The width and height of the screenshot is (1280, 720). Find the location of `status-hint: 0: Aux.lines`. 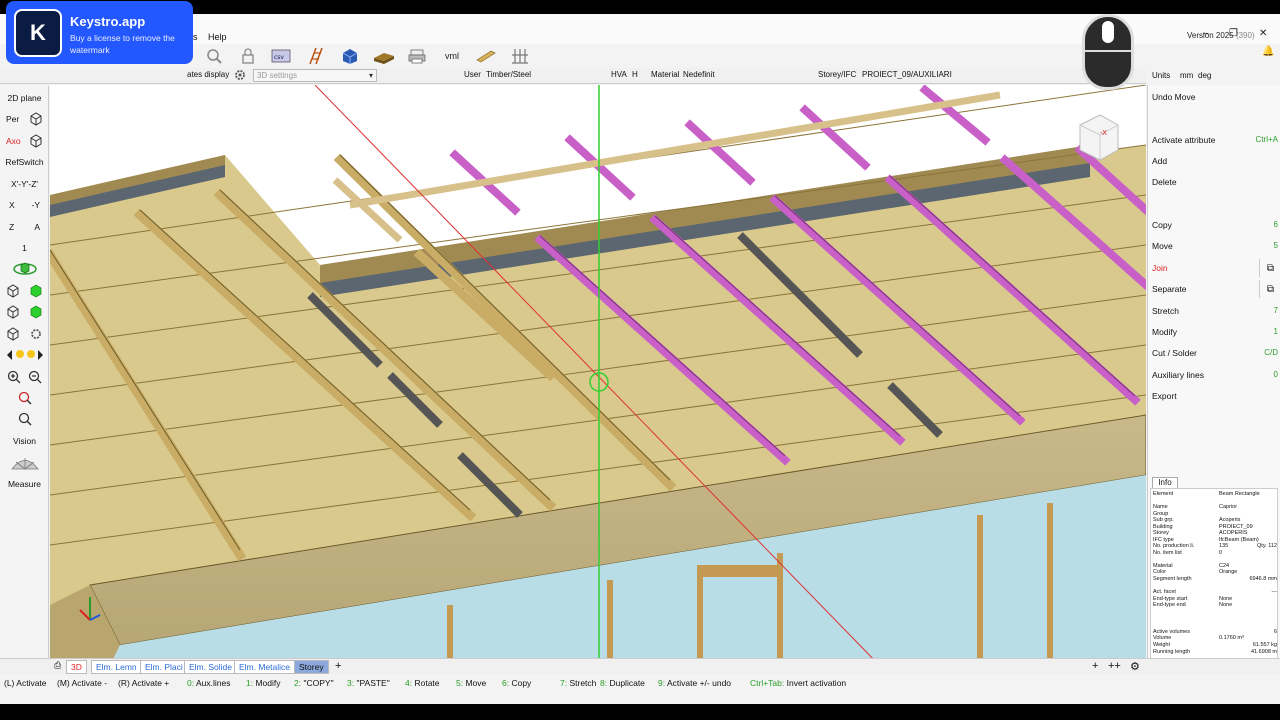

status-hint: 0: Aux.lines is located at coordinates (209, 683).